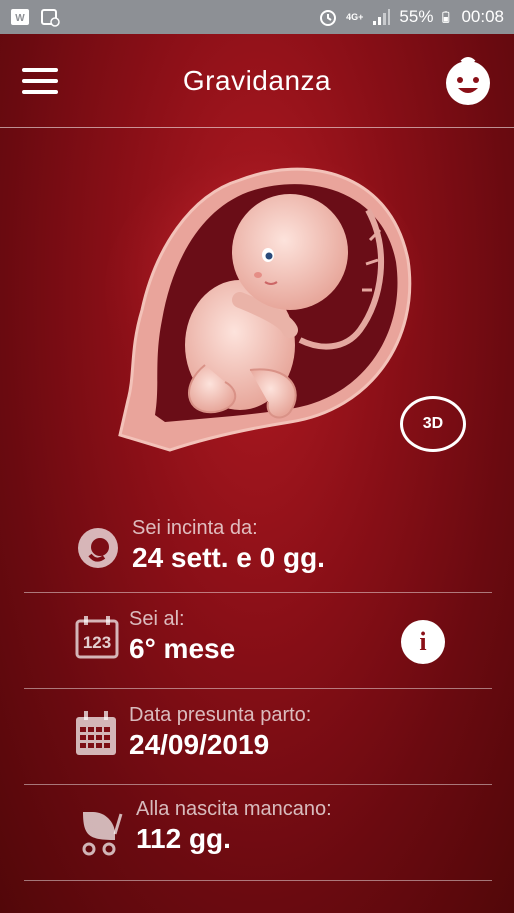 This screenshot has height=913, width=514. I want to click on menu-button, so click(40, 81).